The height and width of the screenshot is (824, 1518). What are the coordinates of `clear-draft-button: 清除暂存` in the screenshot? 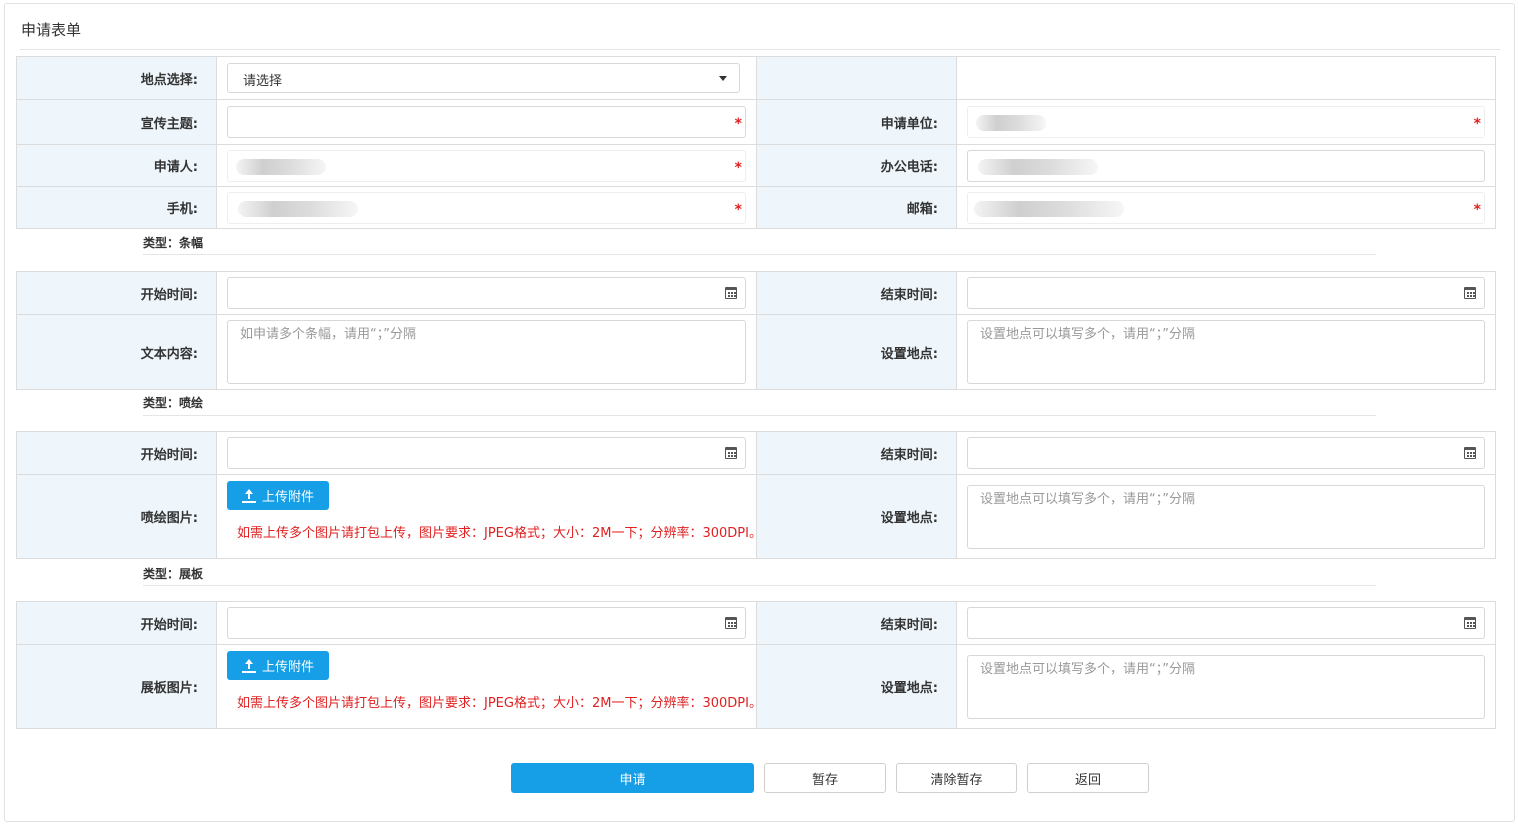 It's located at (956, 778).